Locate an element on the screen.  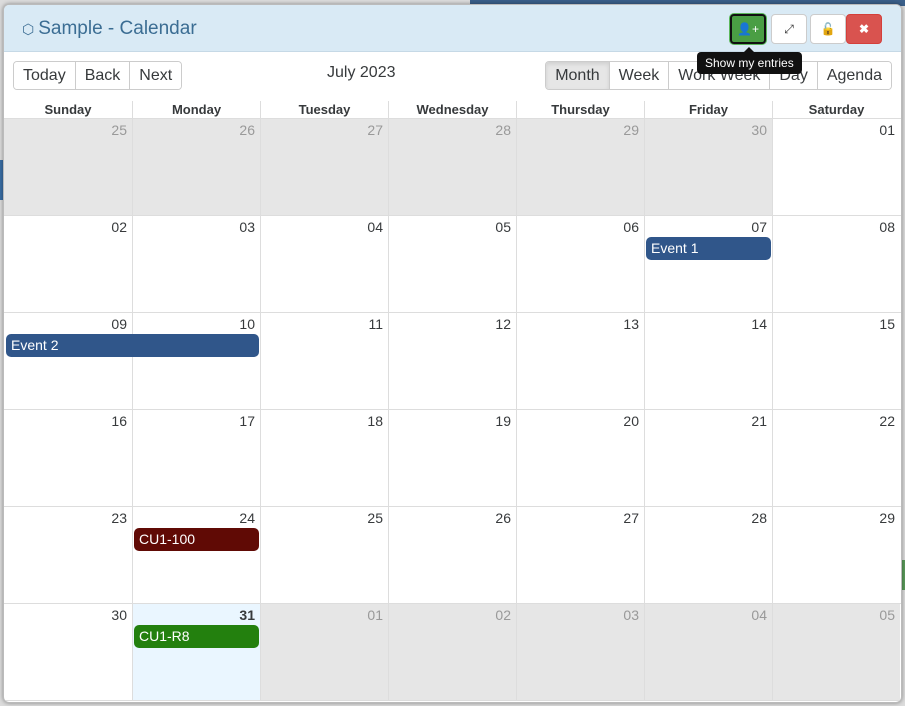
day-cell: 08 is located at coordinates (836, 264).